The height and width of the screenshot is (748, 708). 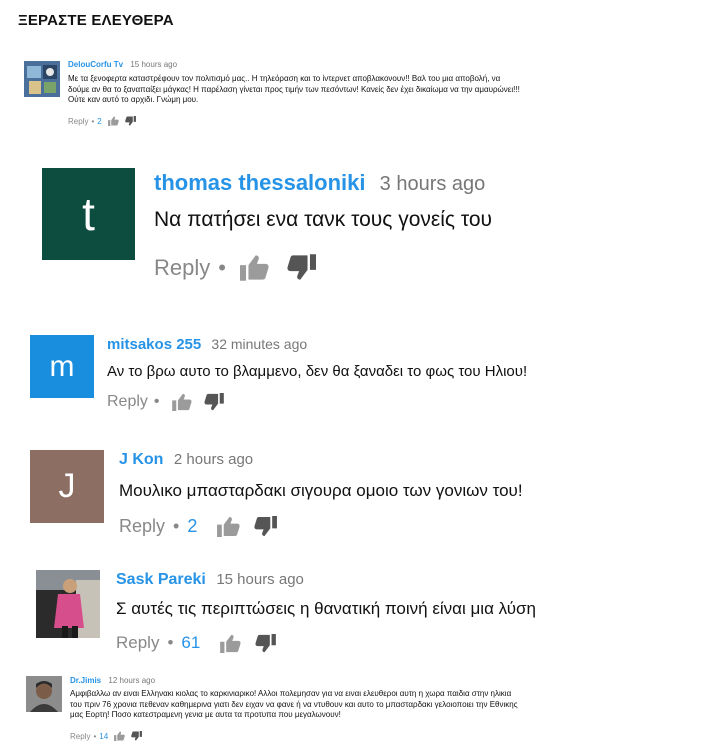 I want to click on comment-author: J Kon, so click(x=141, y=459).